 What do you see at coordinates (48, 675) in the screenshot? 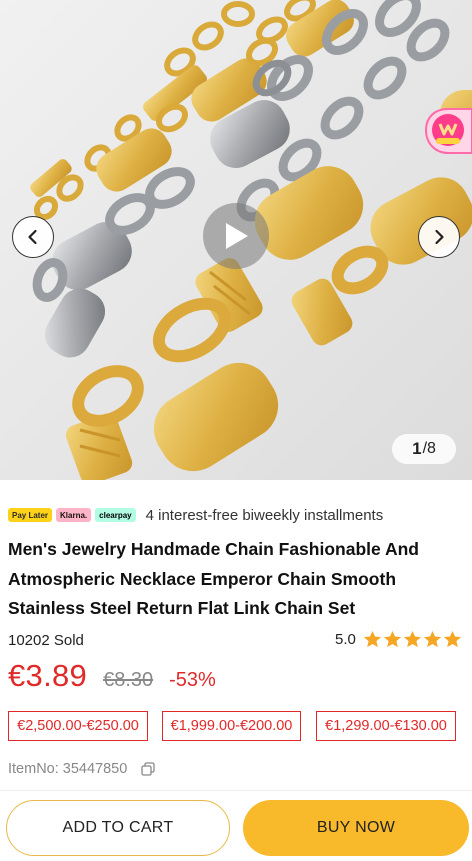
I see `current-price: €3.89` at bounding box center [48, 675].